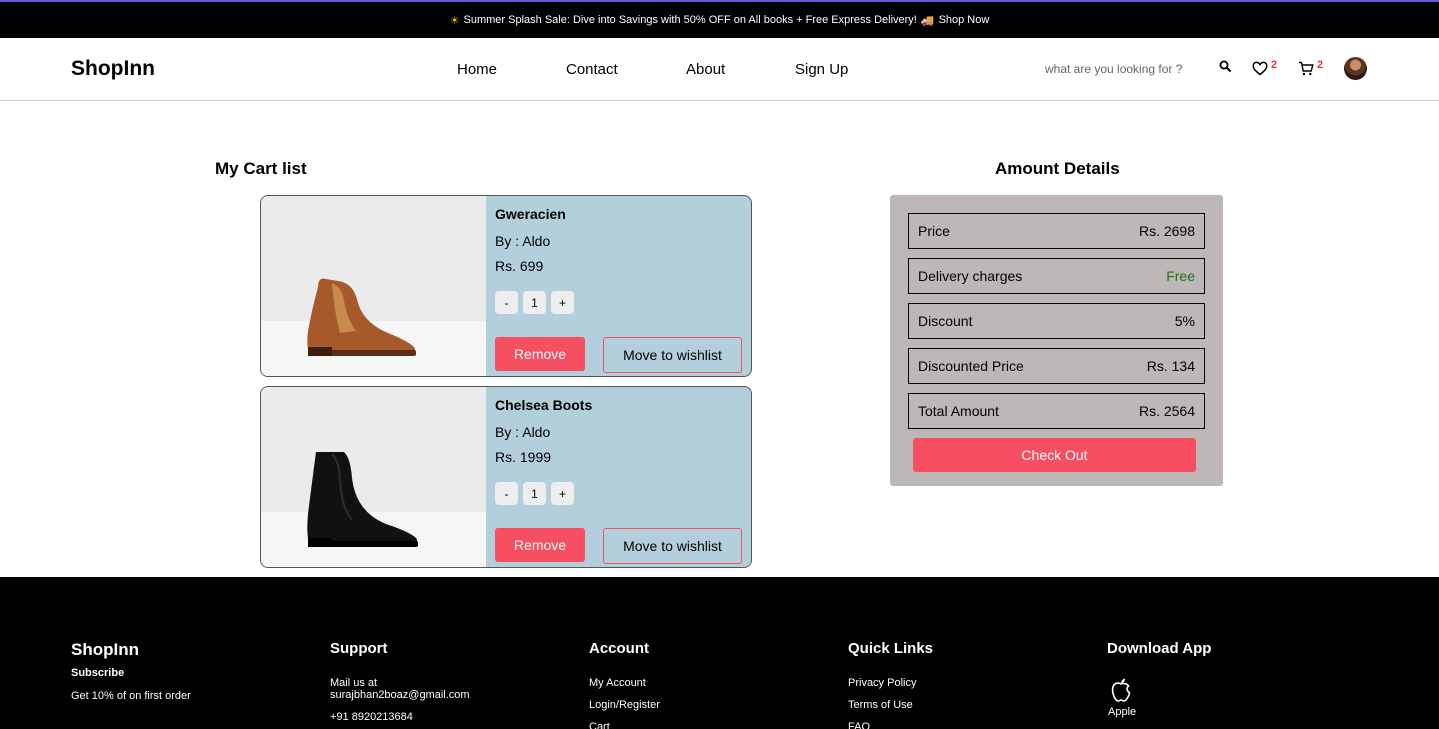 This screenshot has width=1439, height=729. What do you see at coordinates (1056, 411) in the screenshot?
I see `summary-row-total: Total Amount Rs. 2564` at bounding box center [1056, 411].